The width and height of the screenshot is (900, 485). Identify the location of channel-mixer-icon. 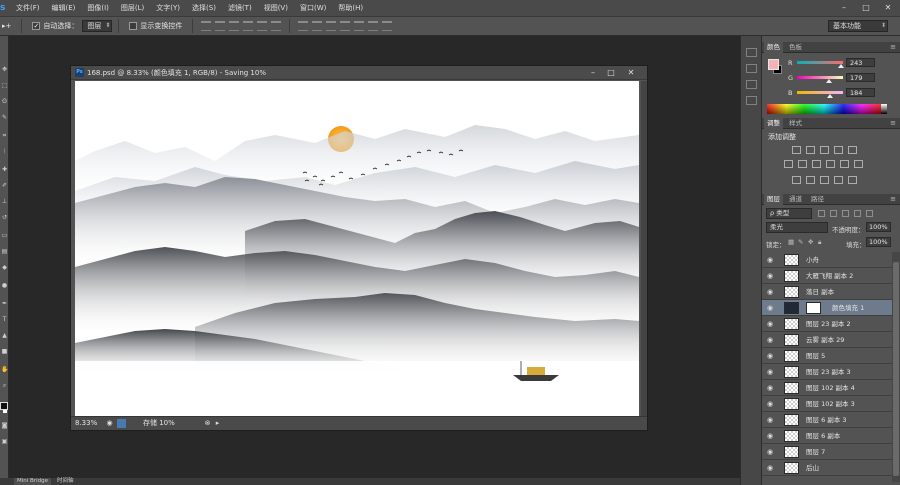
(844, 164).